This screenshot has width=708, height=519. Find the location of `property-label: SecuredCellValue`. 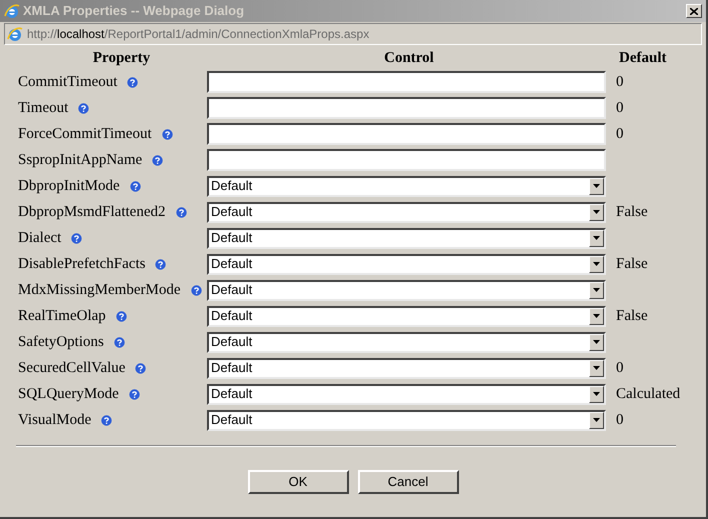

property-label: SecuredCellValue is located at coordinates (72, 368).